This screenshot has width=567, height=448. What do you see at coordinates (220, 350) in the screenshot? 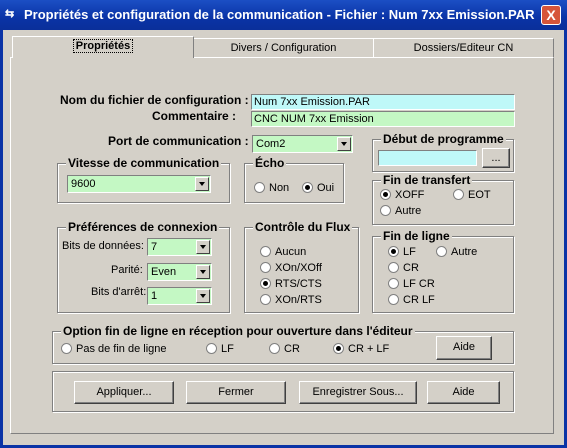
I see `rx-lf-radio: LF` at bounding box center [220, 350].